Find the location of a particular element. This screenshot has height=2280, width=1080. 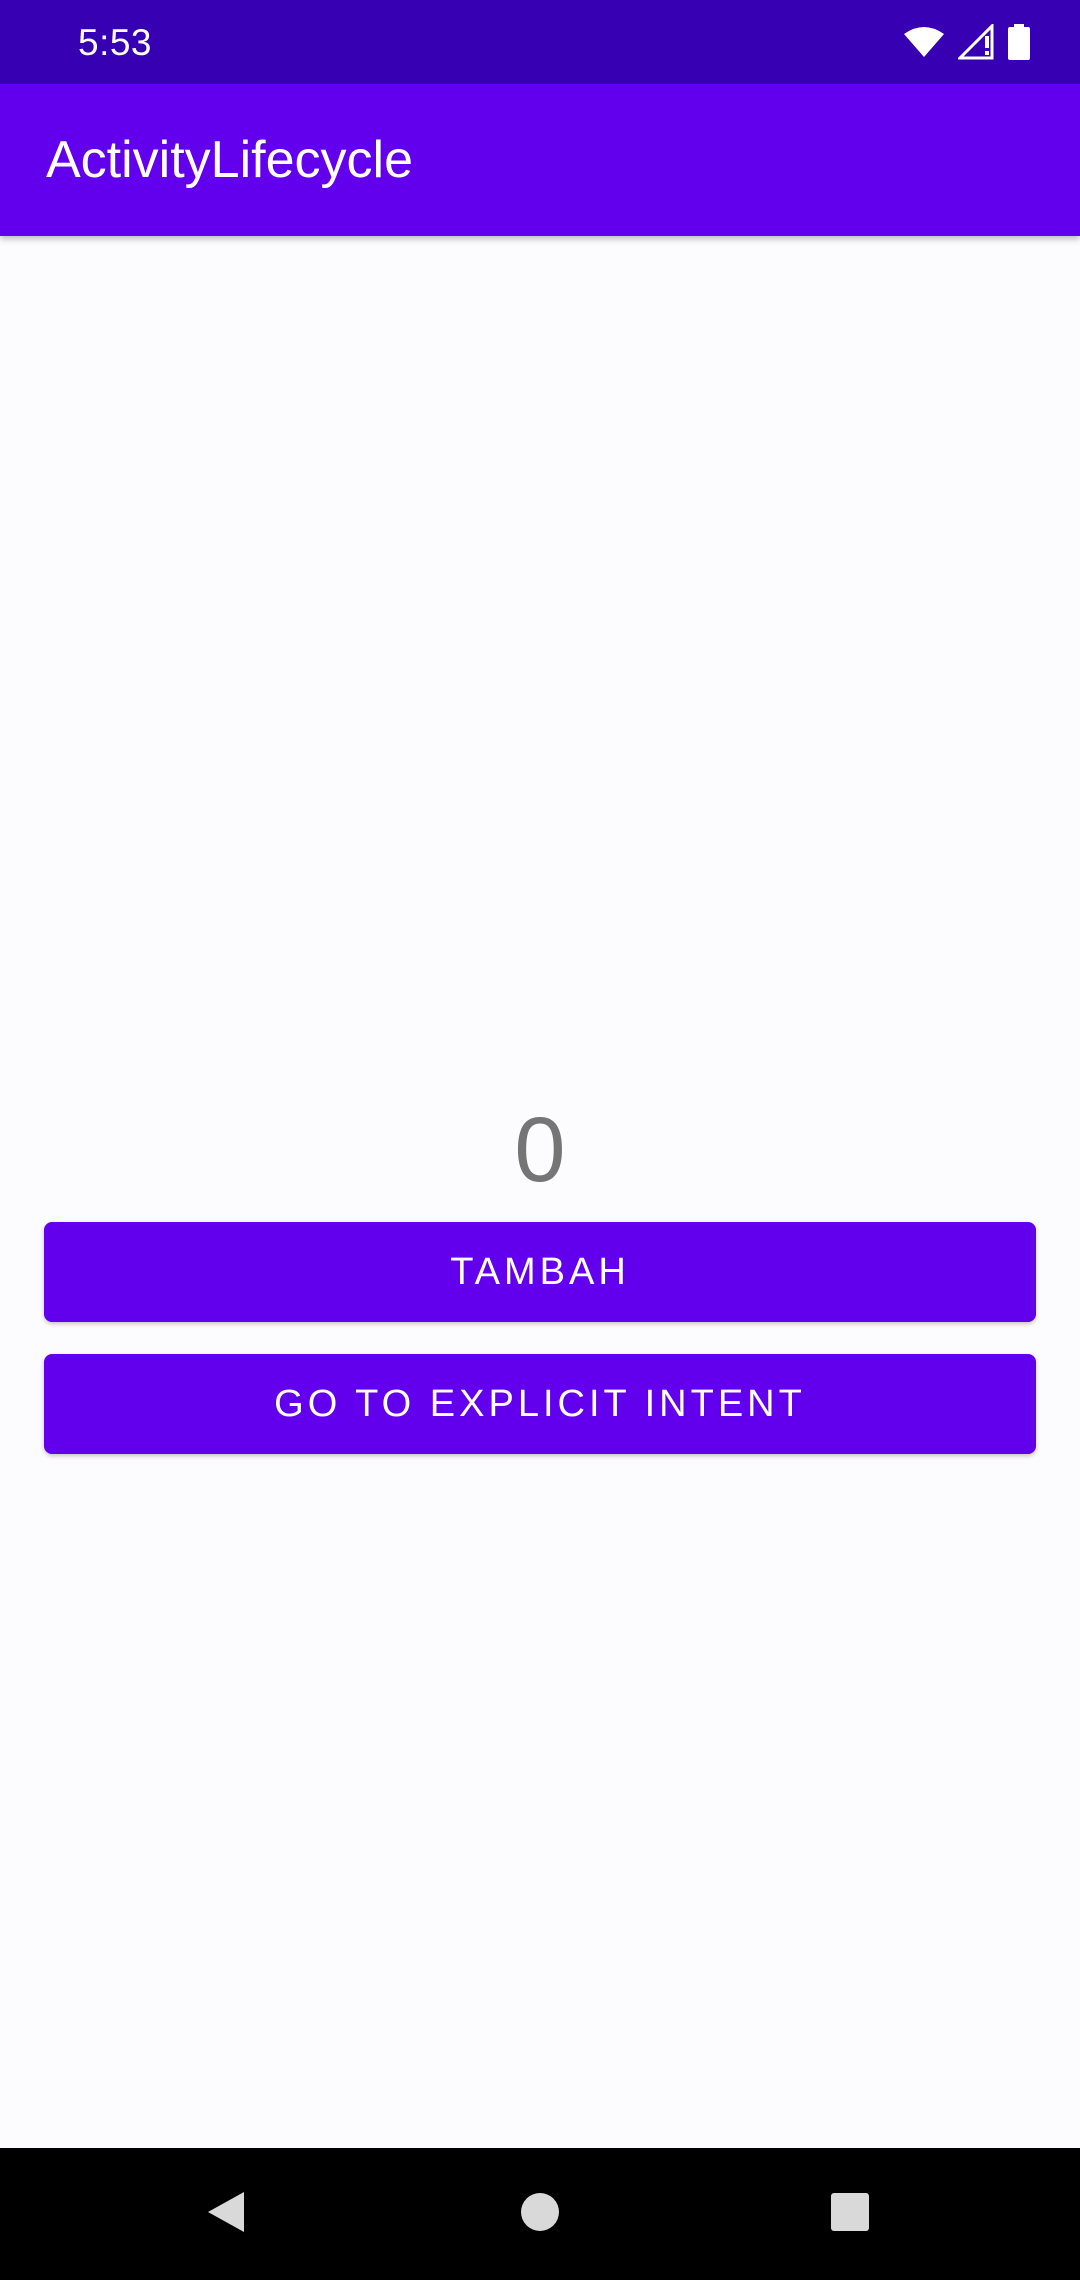

cell-signal-icon is located at coordinates (976, 42).